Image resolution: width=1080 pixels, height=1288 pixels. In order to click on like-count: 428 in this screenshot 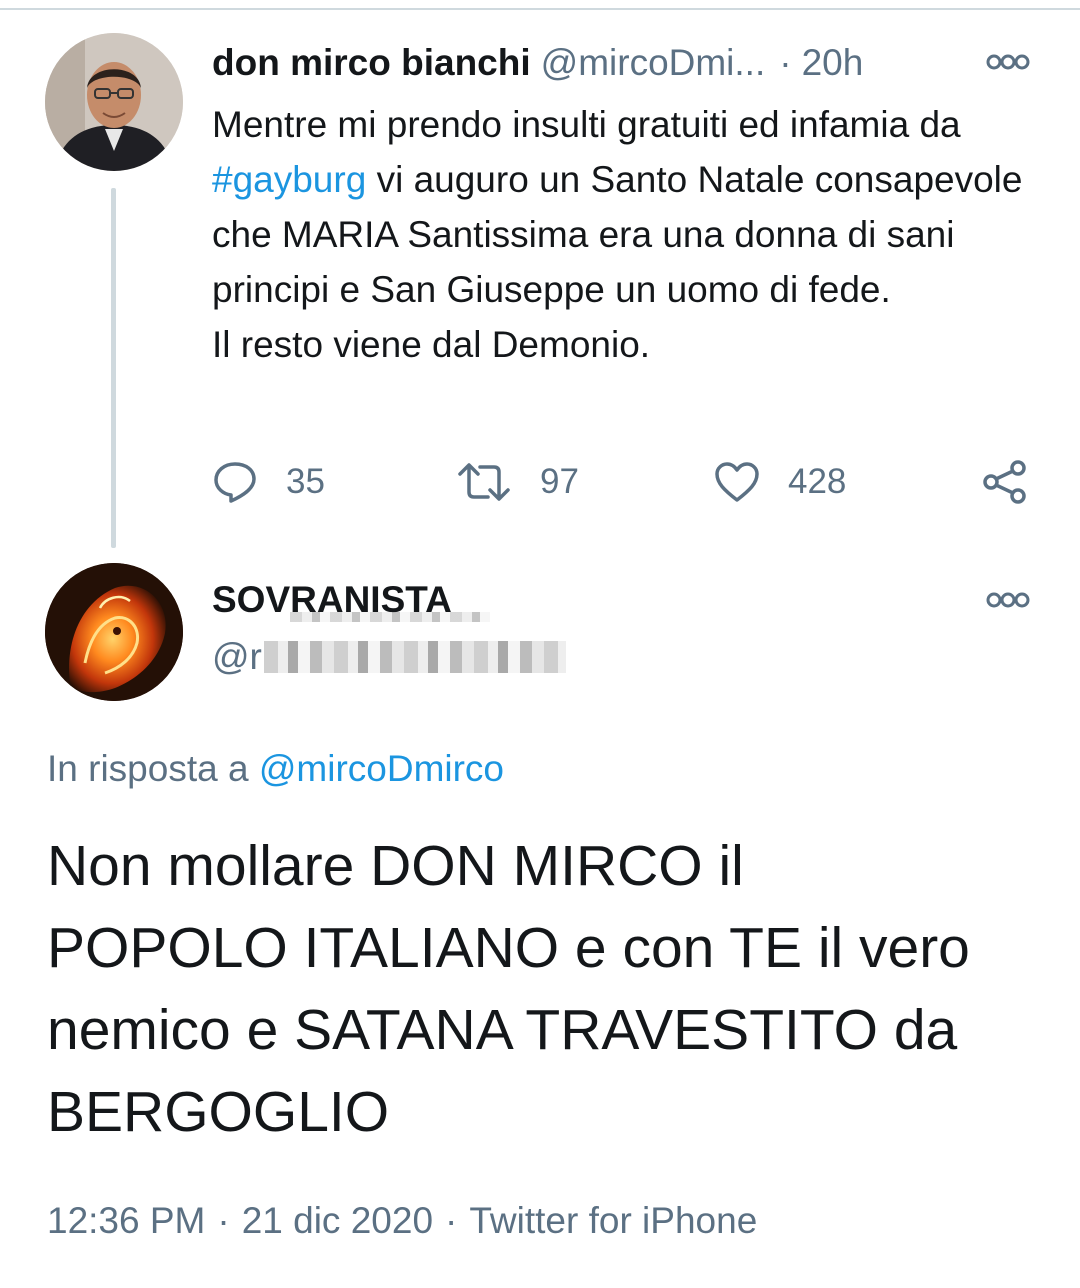, I will do `click(817, 481)`.